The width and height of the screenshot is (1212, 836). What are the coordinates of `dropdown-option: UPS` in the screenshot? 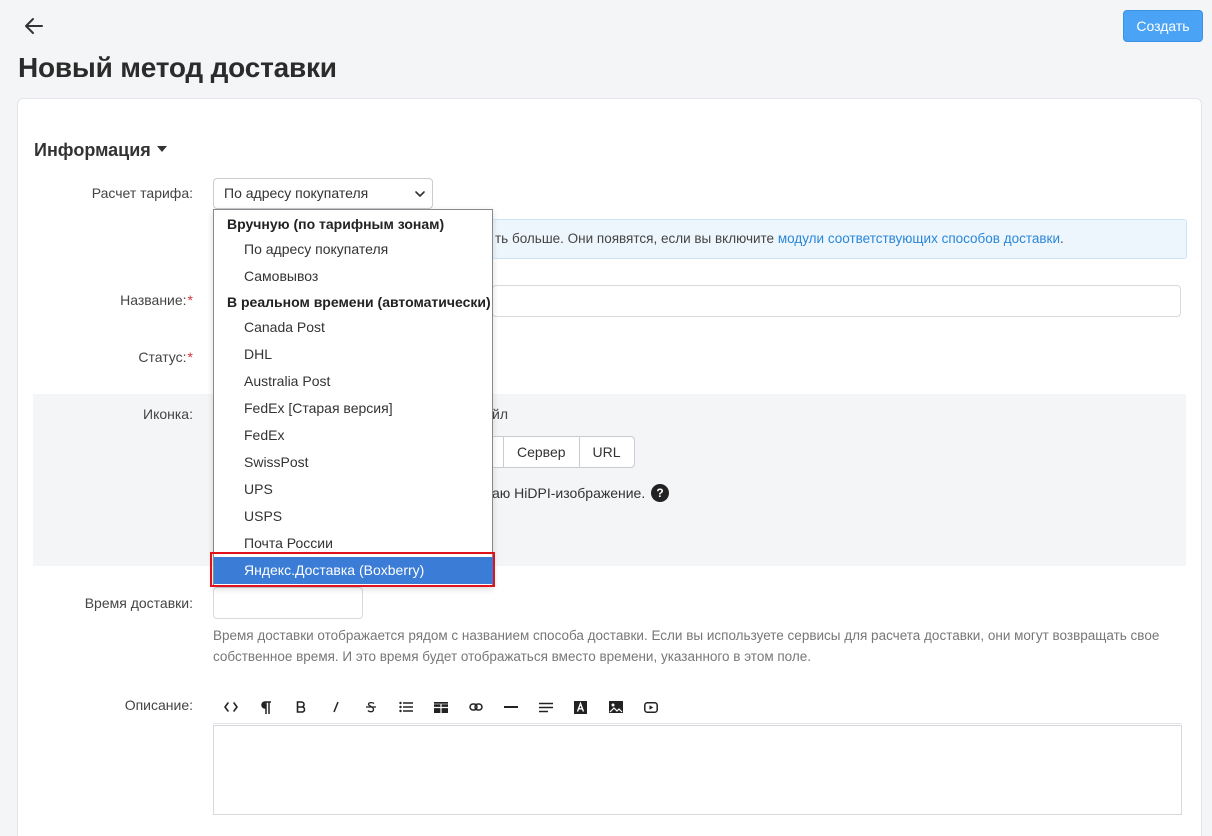 It's located at (258, 489).